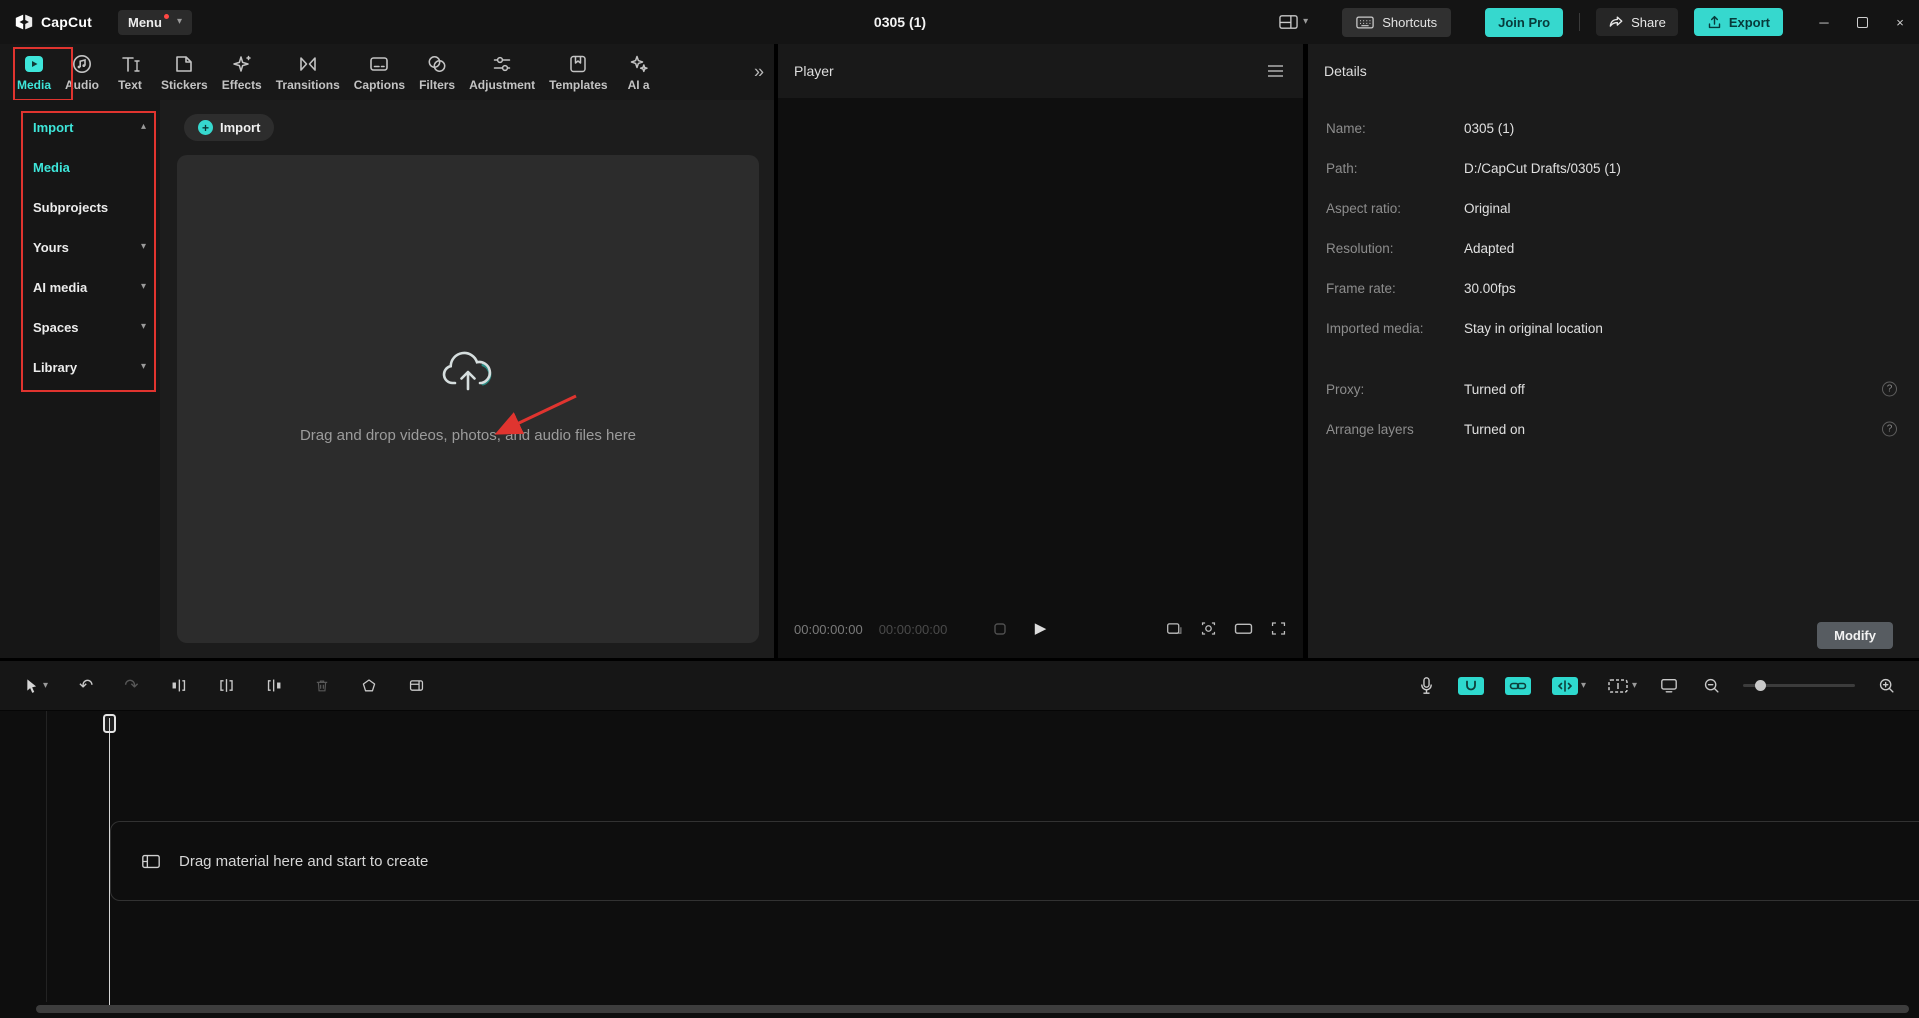  I want to click on empty-track-dropzone: Drag material here and start to create, so click(1014, 861).